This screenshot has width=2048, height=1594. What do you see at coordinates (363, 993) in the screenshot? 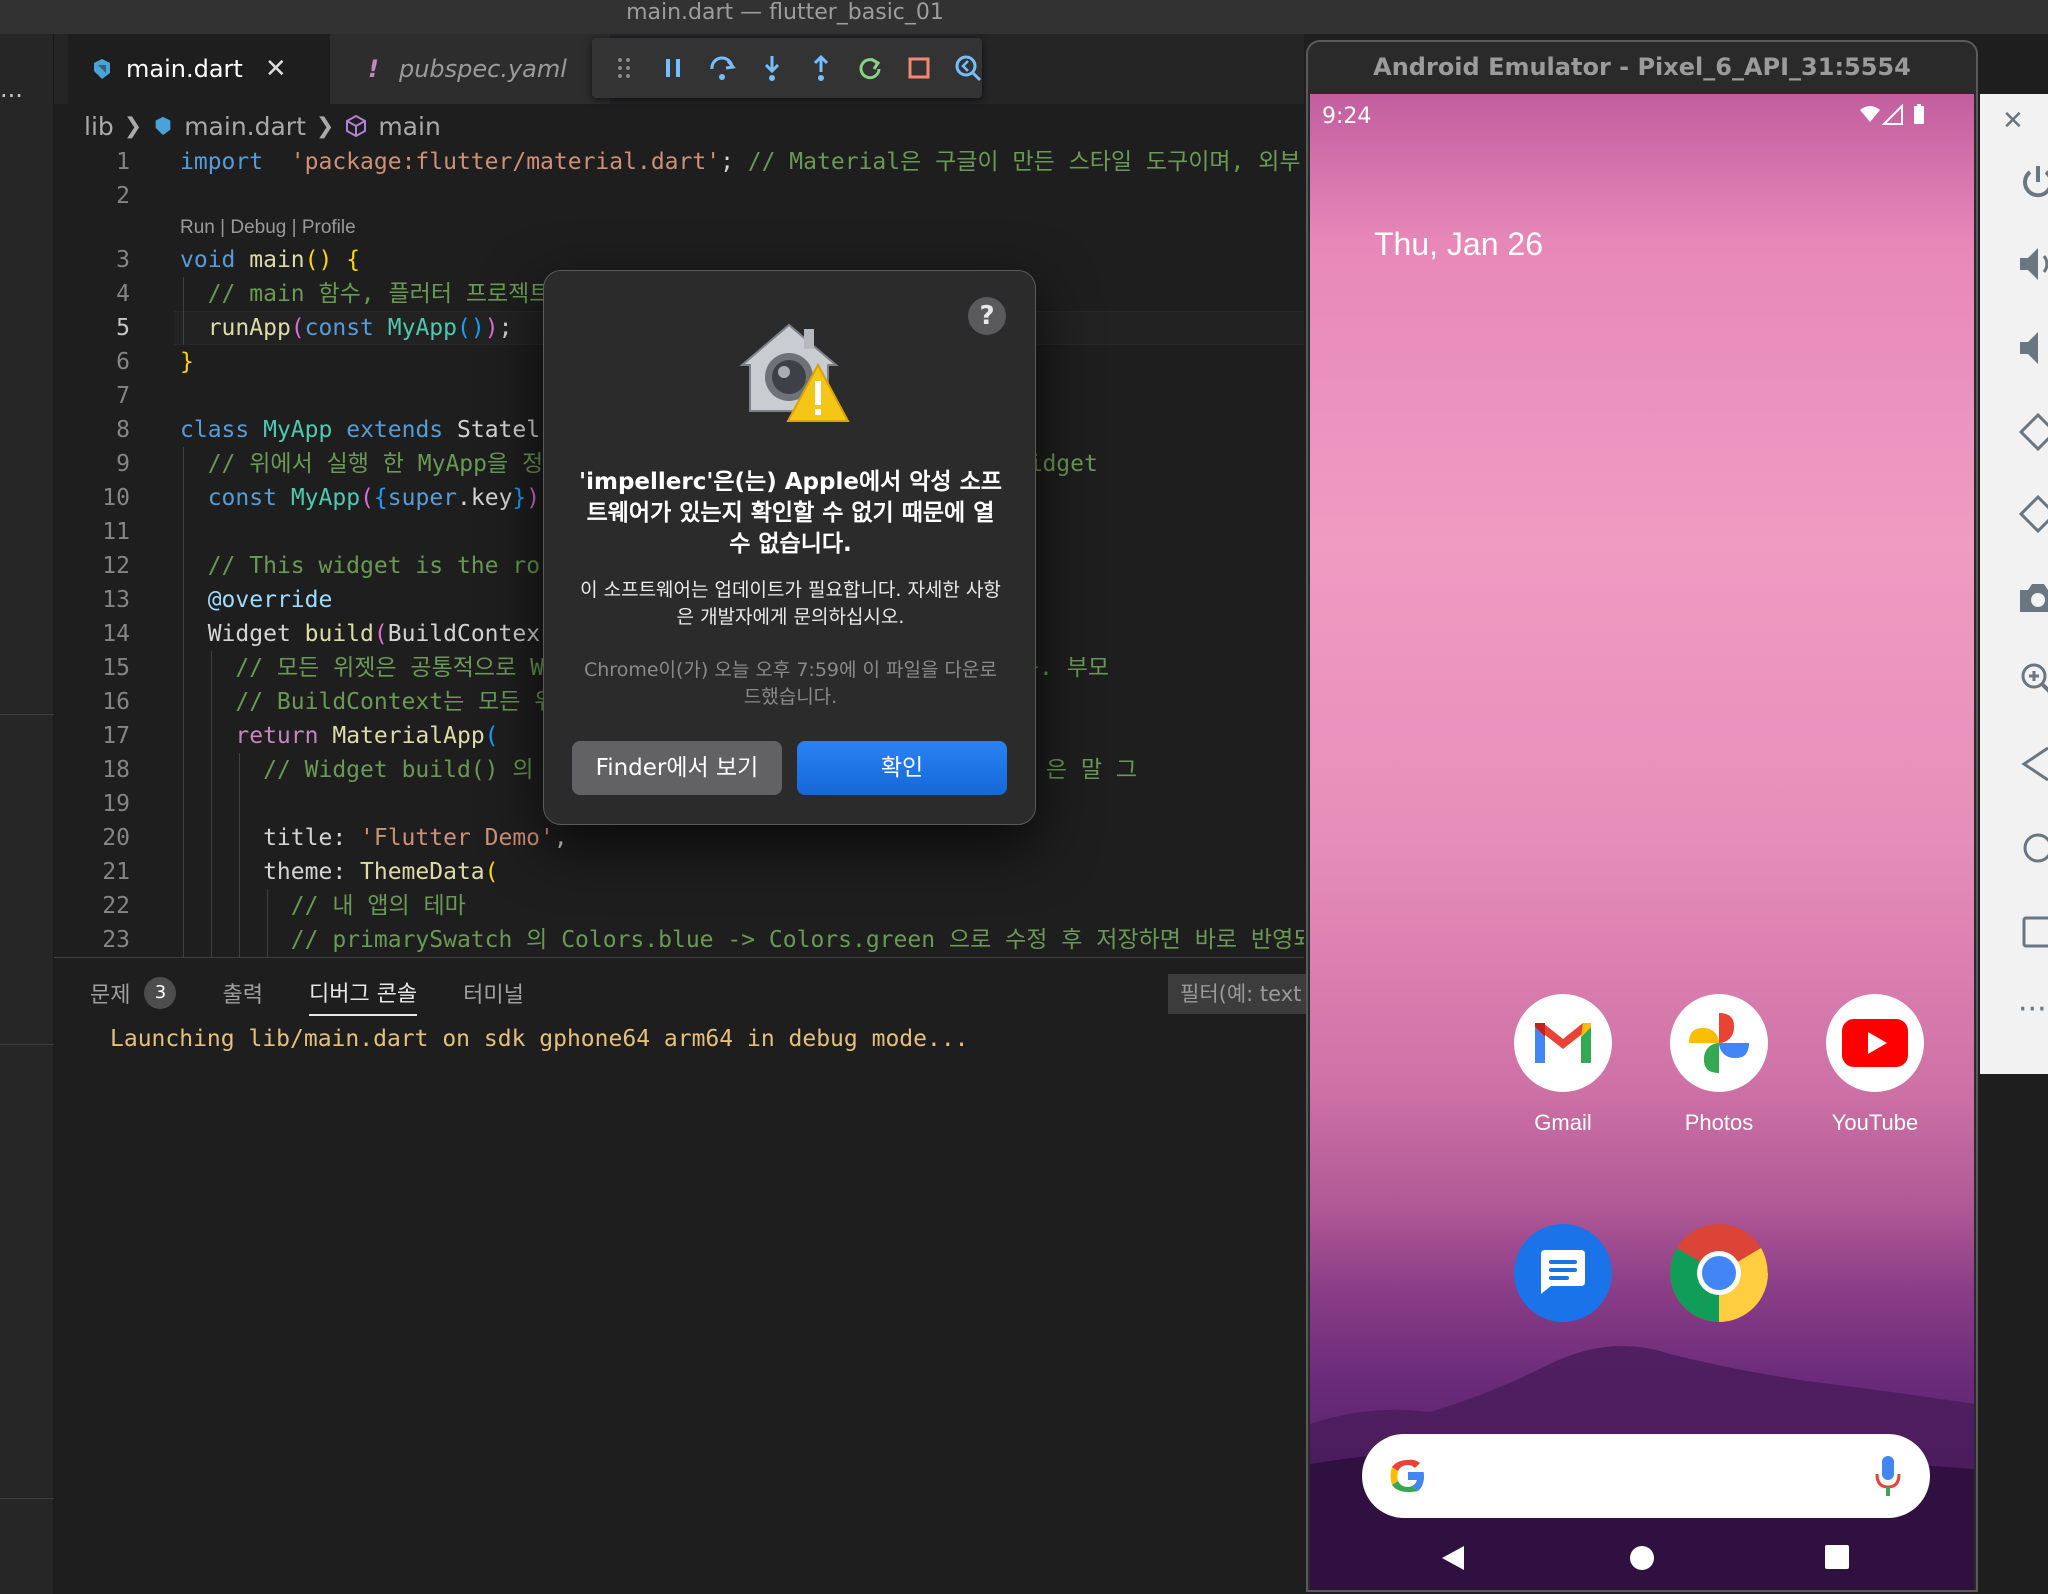
I see `tab-debug-console: 디버그 콘솔` at bounding box center [363, 993].